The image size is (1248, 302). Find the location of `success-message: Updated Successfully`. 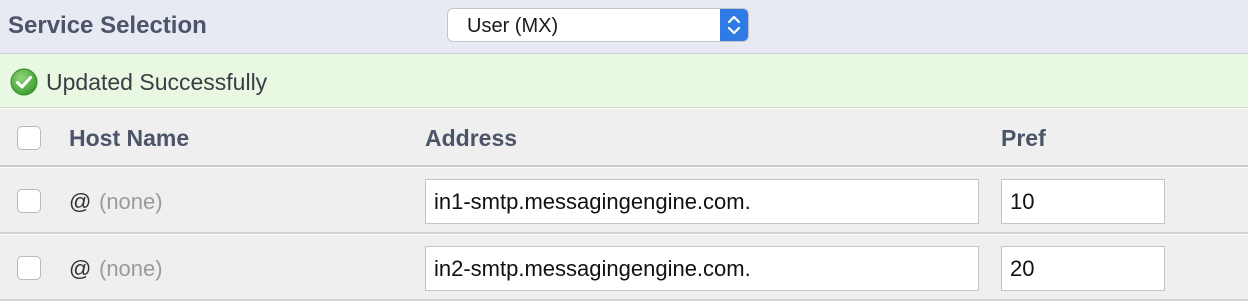

success-message: Updated Successfully is located at coordinates (157, 82).